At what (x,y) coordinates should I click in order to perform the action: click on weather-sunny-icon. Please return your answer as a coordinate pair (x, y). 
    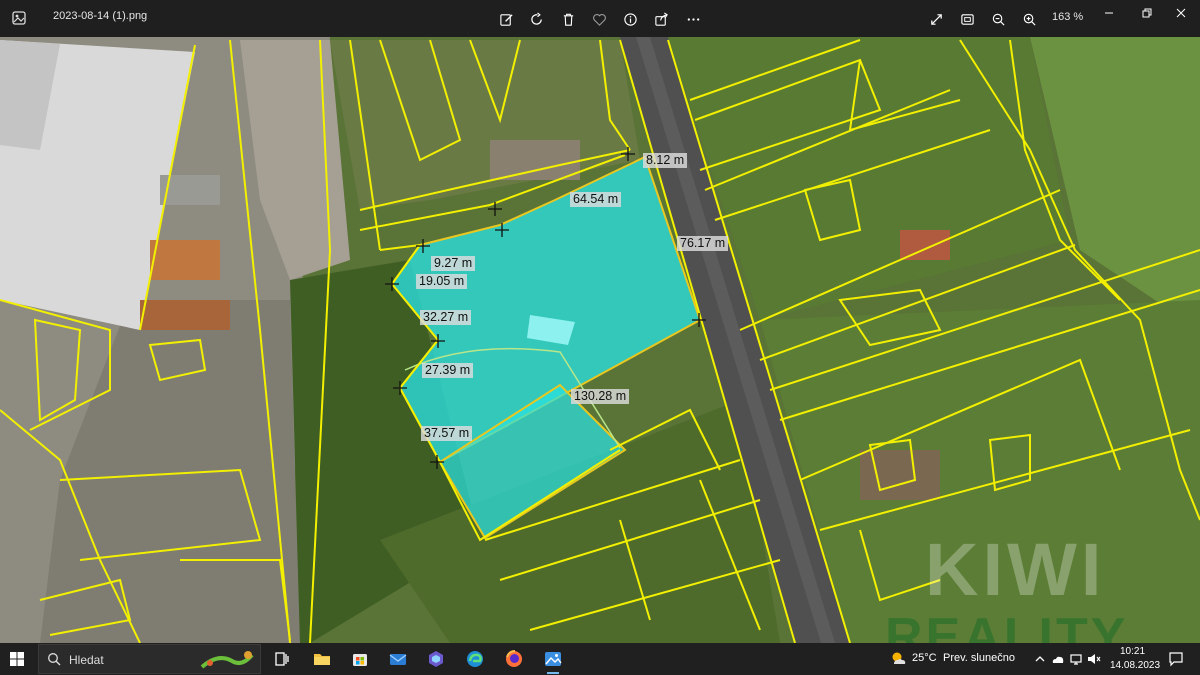
    Looking at the image, I should click on (898, 659).